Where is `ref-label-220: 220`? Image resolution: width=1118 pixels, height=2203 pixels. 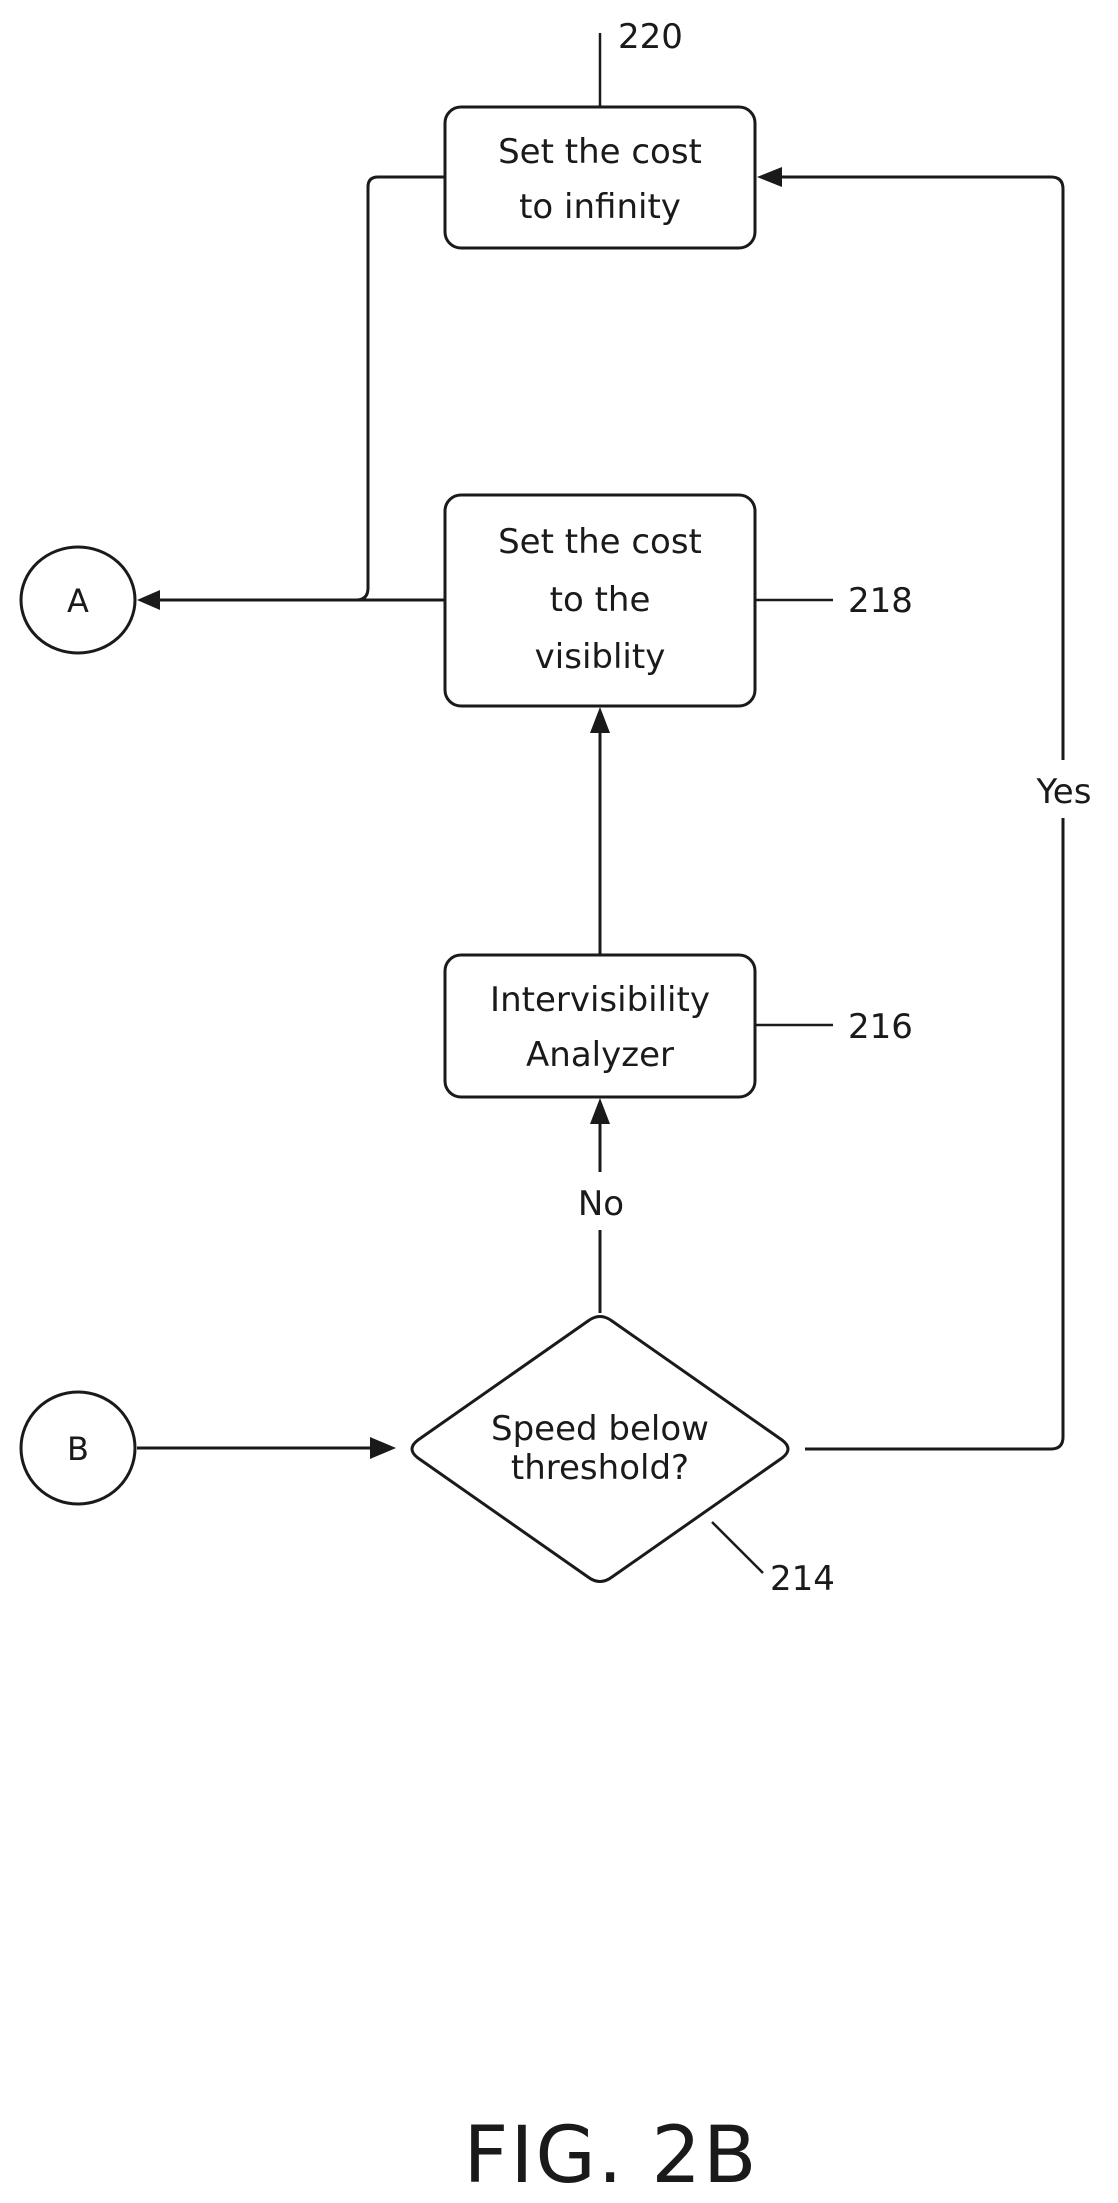 ref-label-220: 220 is located at coordinates (650, 37).